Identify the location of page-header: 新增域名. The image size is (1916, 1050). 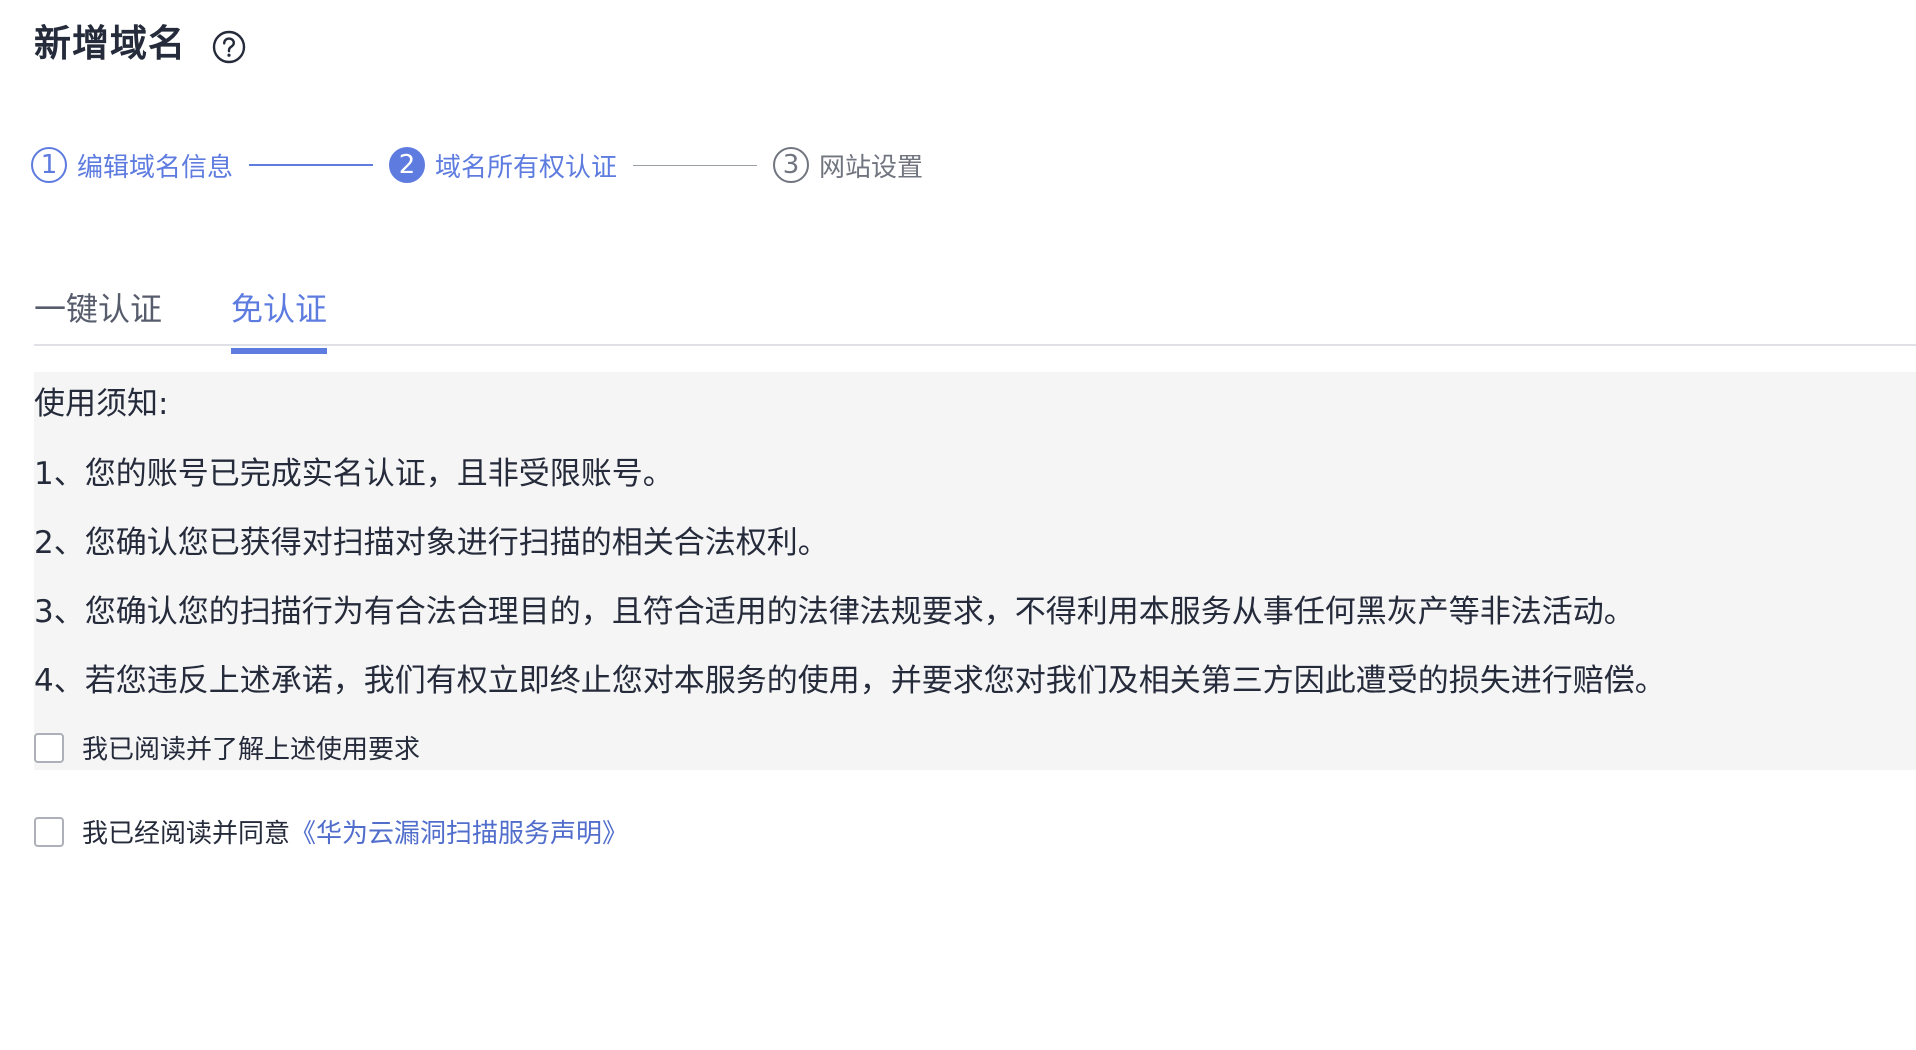
(140, 40).